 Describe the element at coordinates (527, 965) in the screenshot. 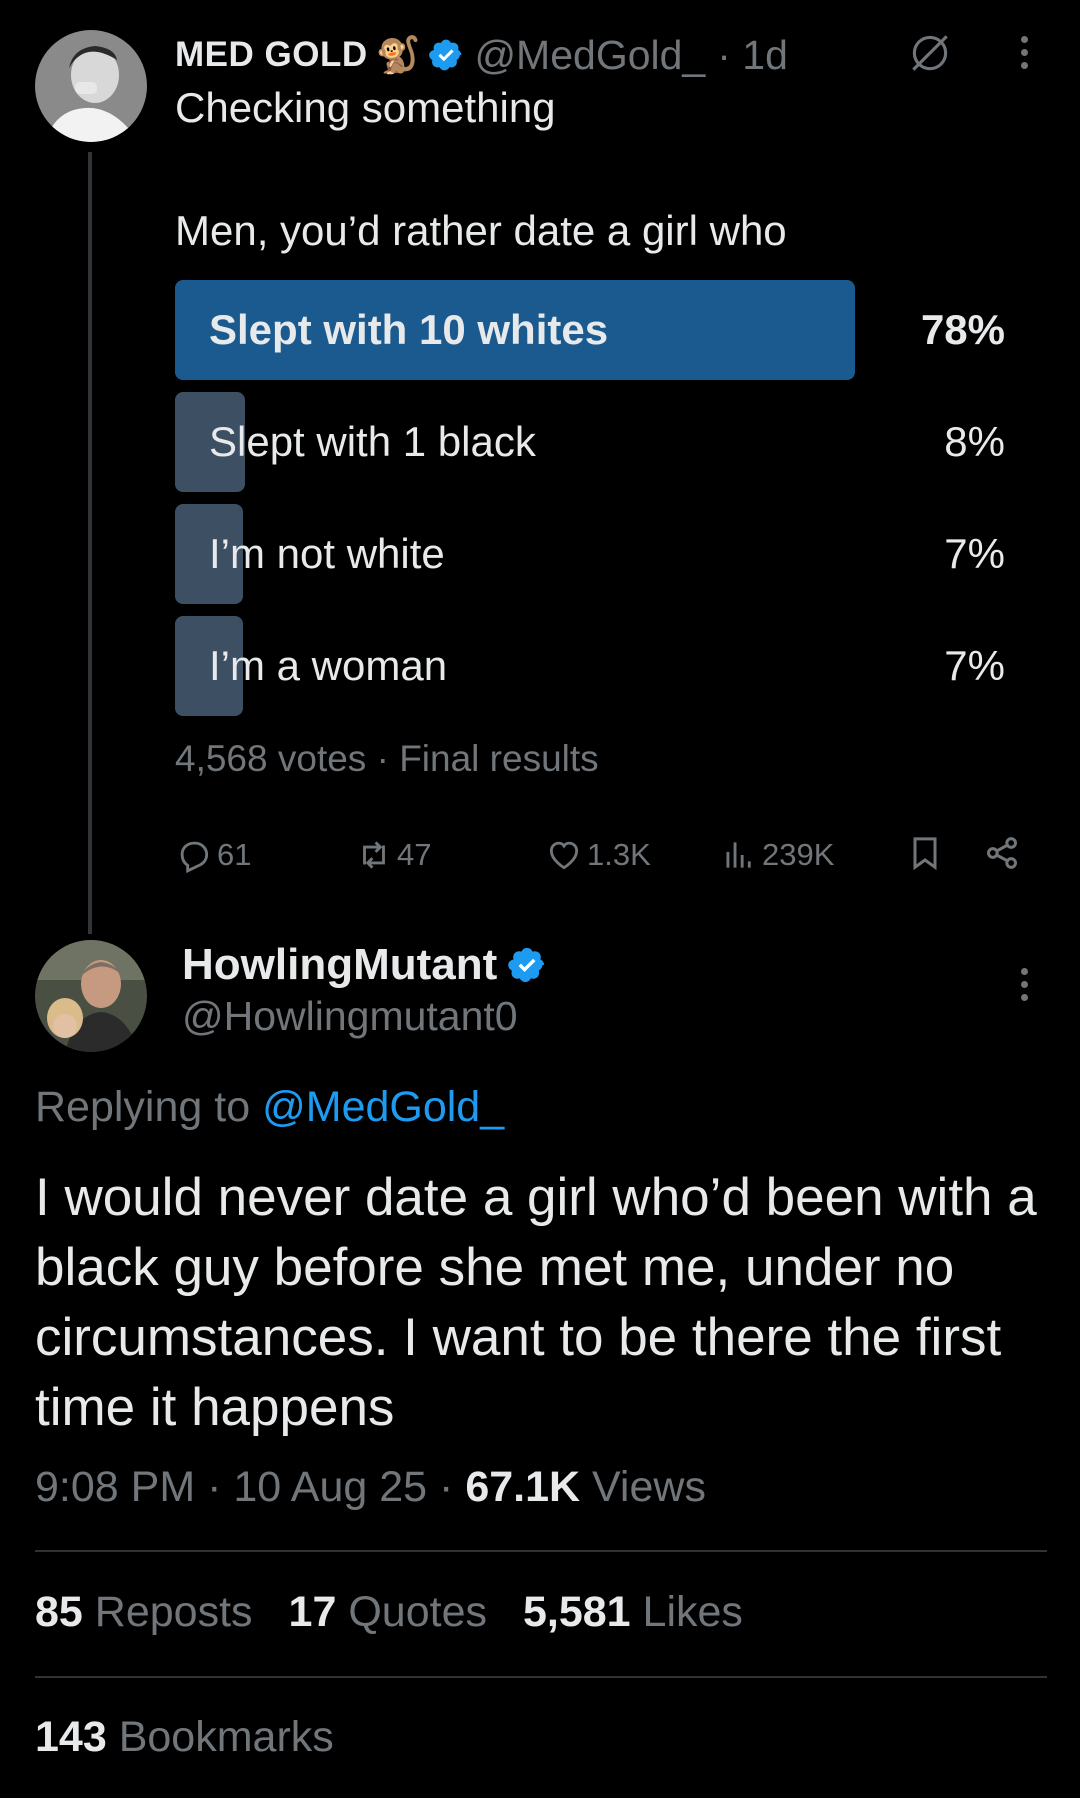

I see `reply-verified-badge-icon` at that location.